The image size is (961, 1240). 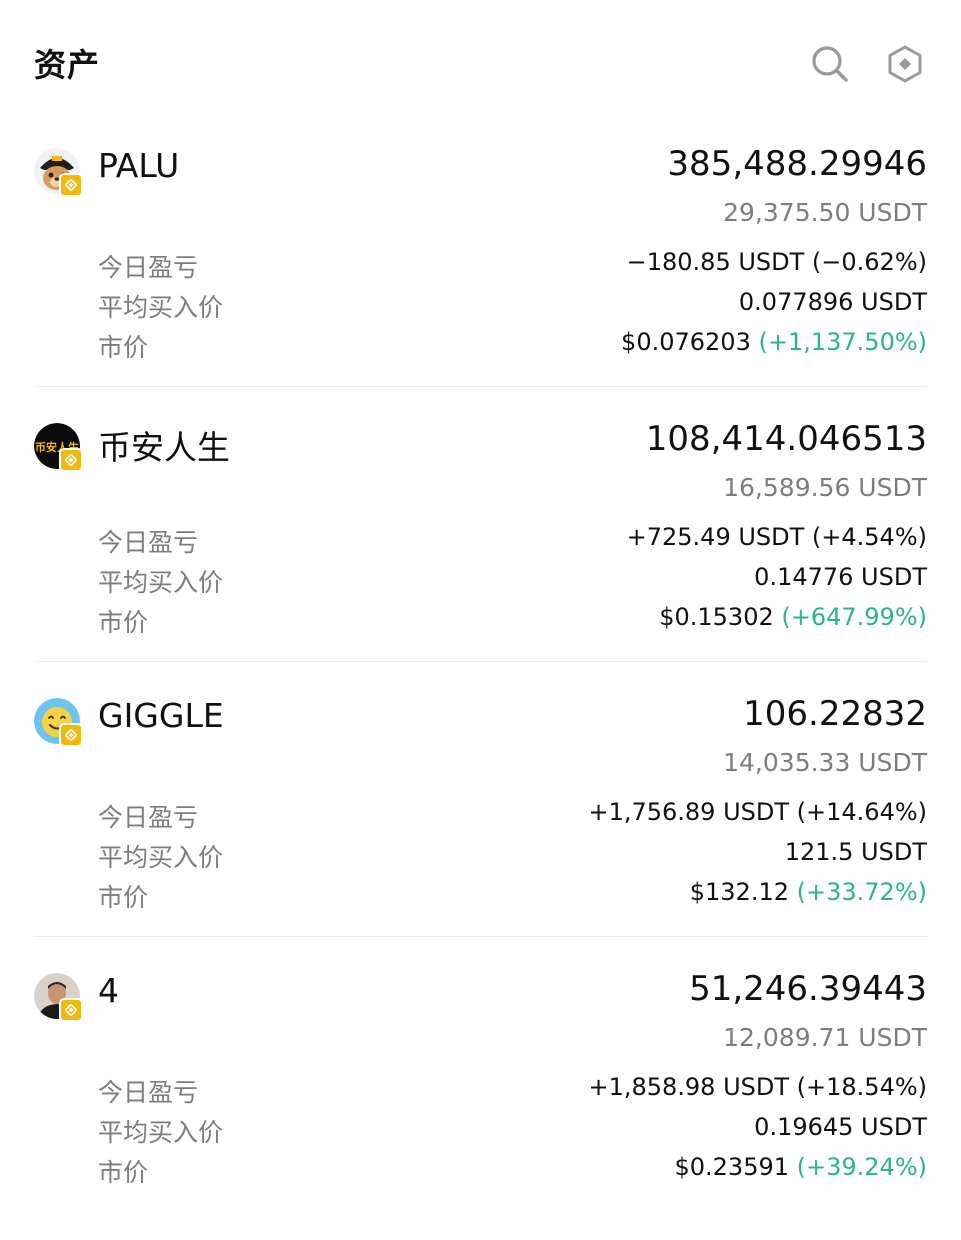 I want to click on palu-dog-avatar-icon, so click(x=58, y=172).